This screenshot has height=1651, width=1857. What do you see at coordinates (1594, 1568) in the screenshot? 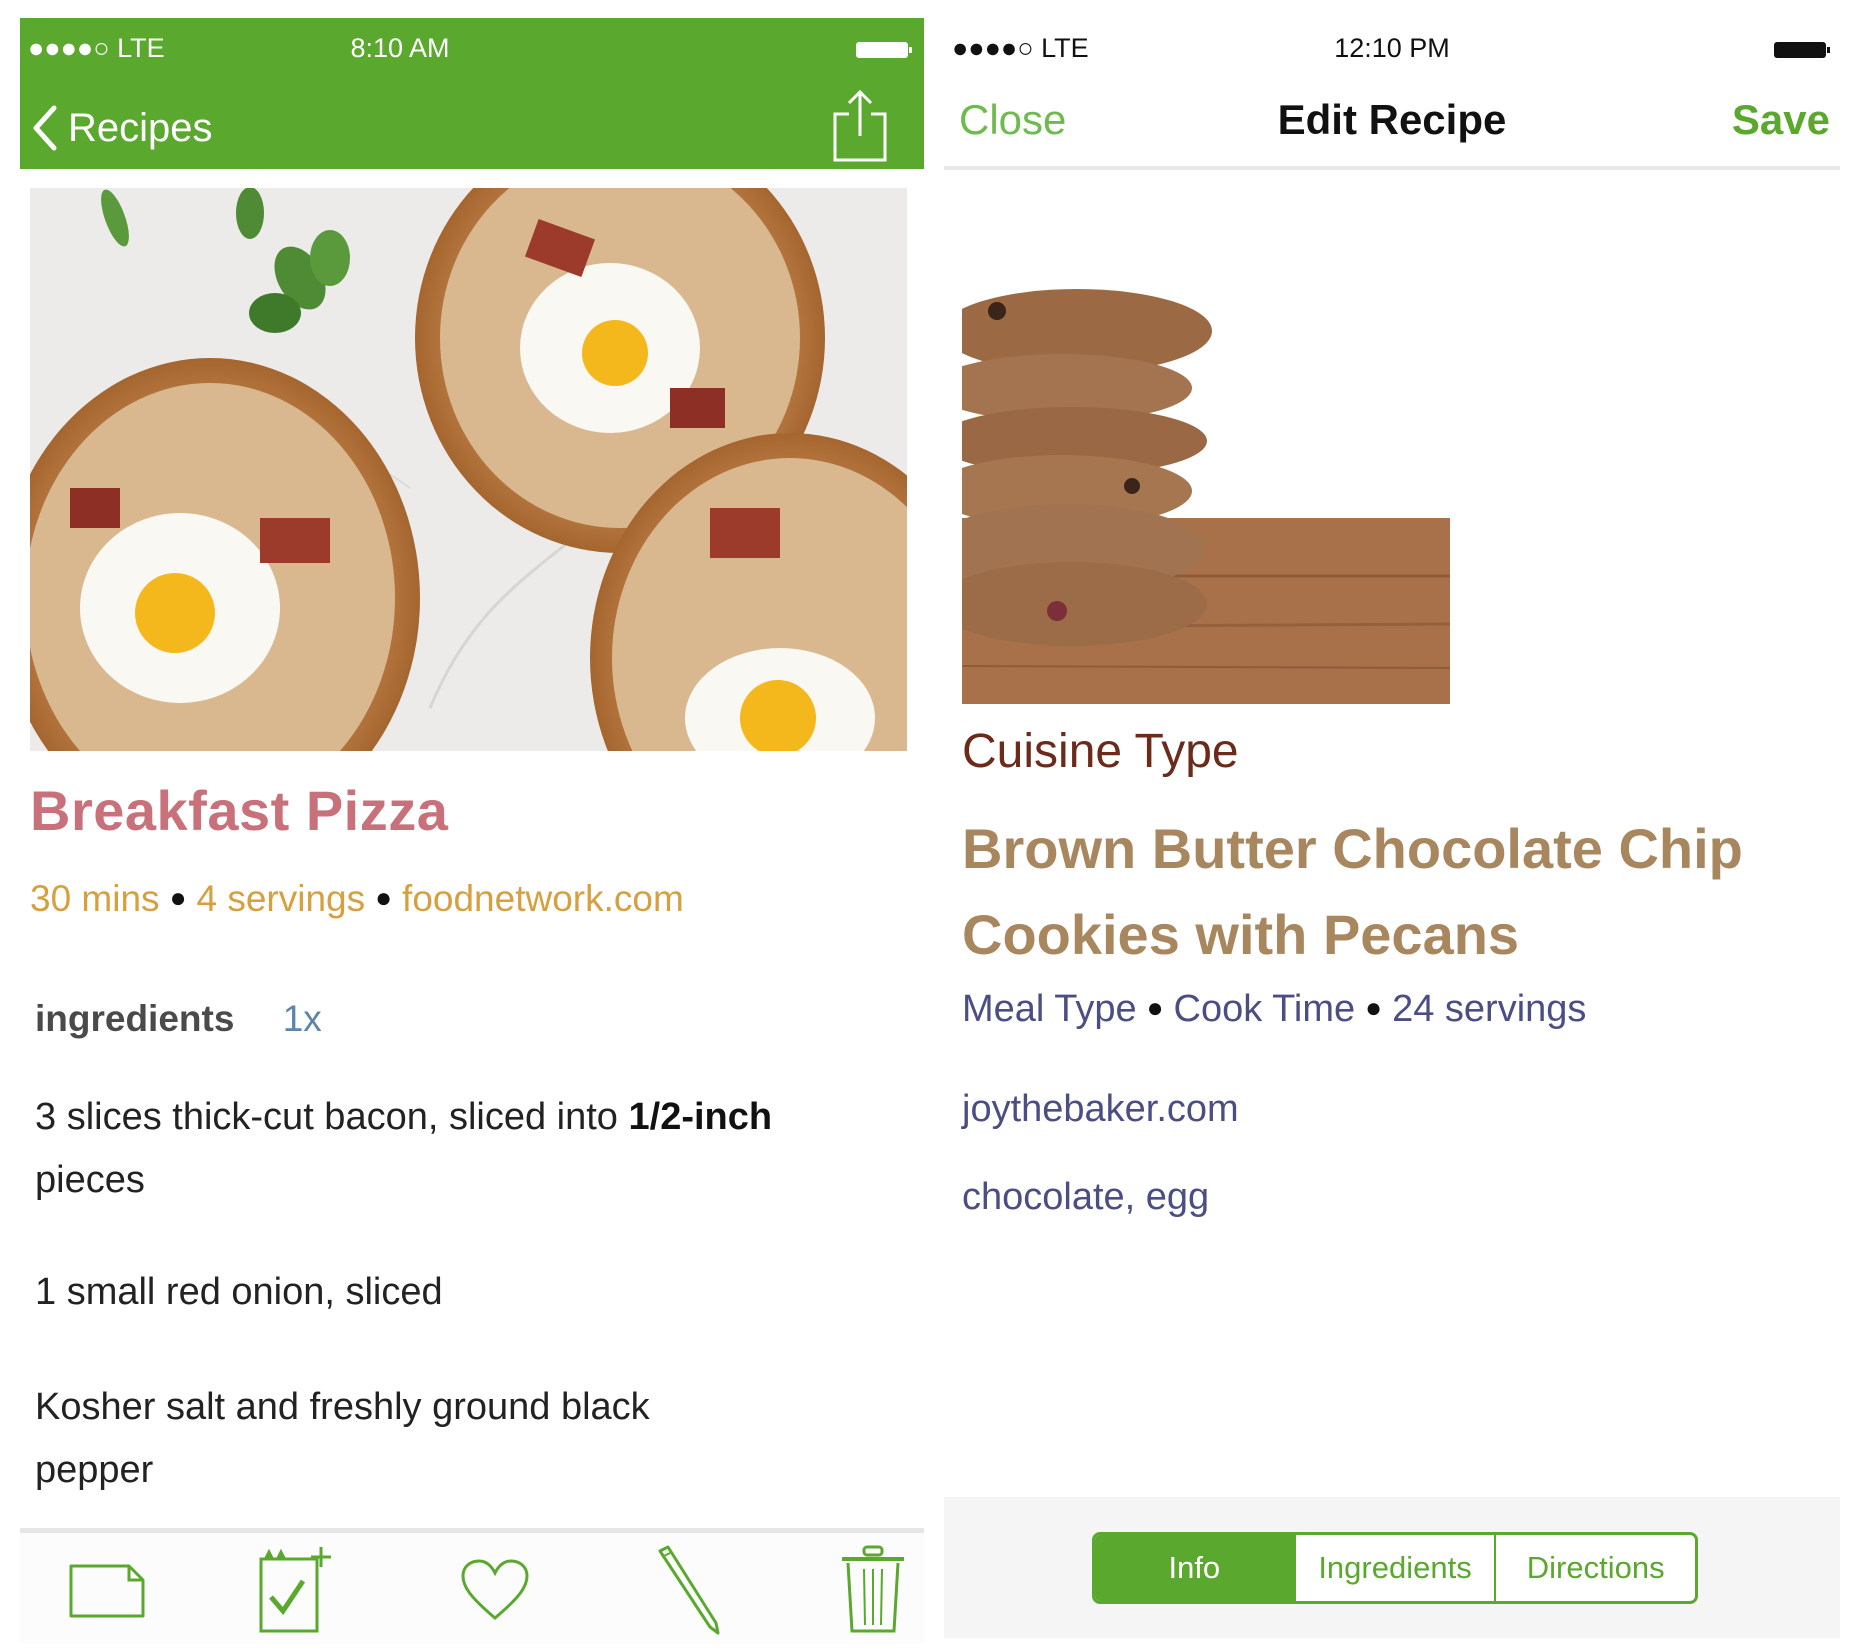
I see `tab-directions: Directions` at bounding box center [1594, 1568].